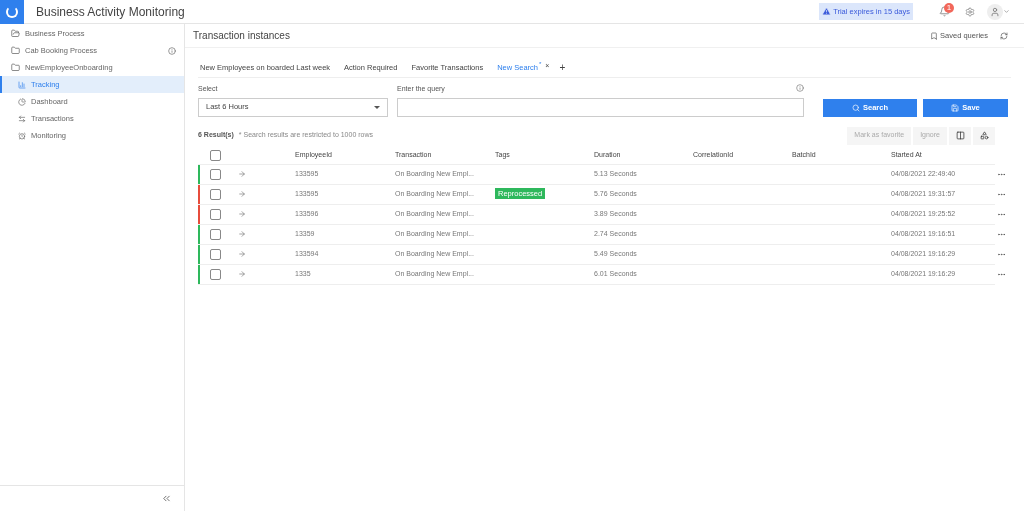 This screenshot has height=511, width=1024. I want to click on warning-icon, so click(827, 11).